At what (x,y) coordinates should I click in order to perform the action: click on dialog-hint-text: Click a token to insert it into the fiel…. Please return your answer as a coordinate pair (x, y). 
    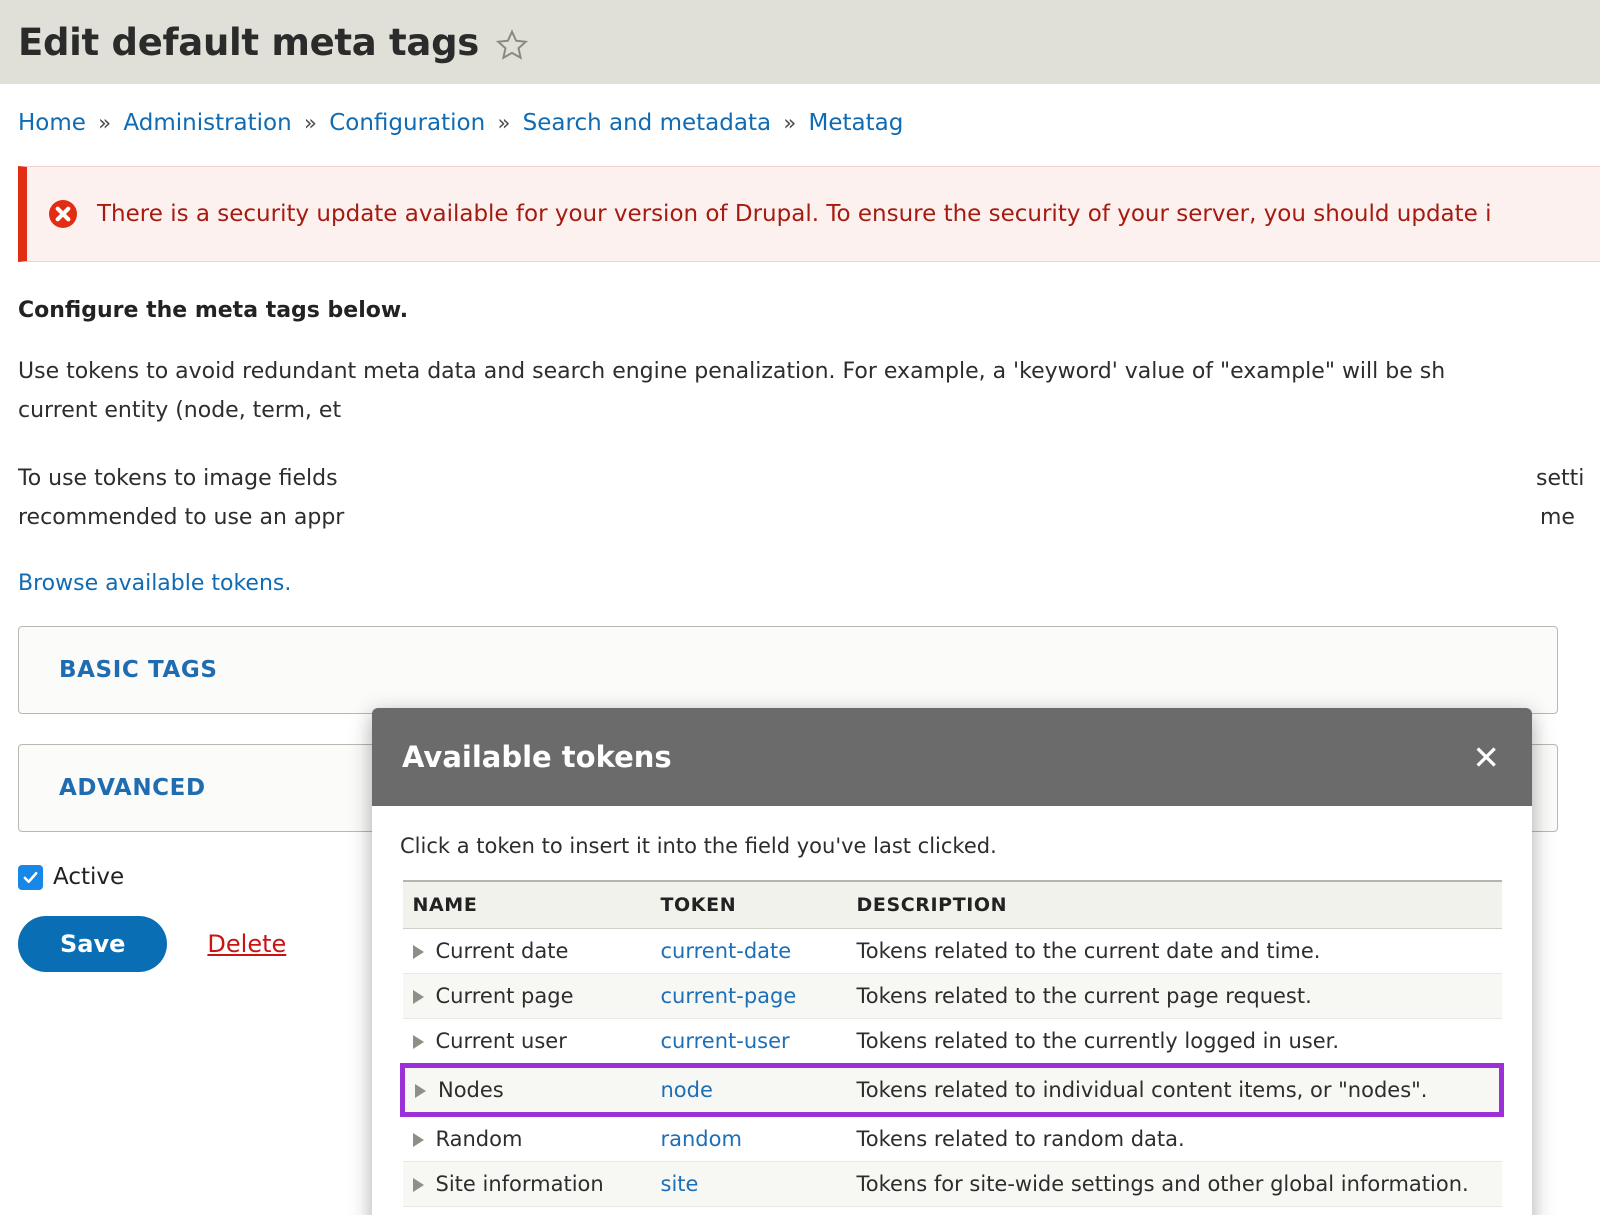
    Looking at the image, I should click on (698, 846).